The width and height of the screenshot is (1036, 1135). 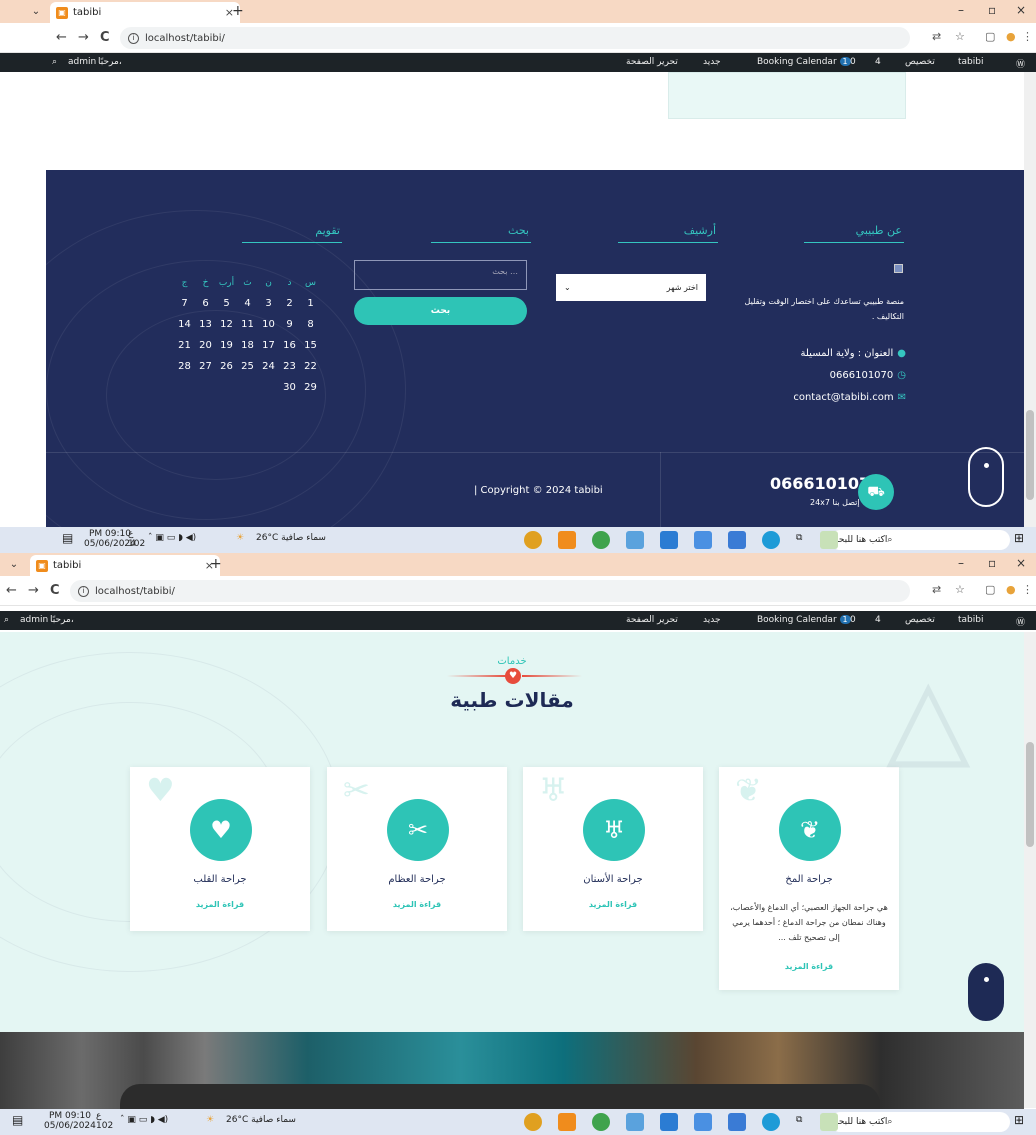 I want to click on wordpress-logo-icon: Ⓦ, so click(x=1020, y=621).